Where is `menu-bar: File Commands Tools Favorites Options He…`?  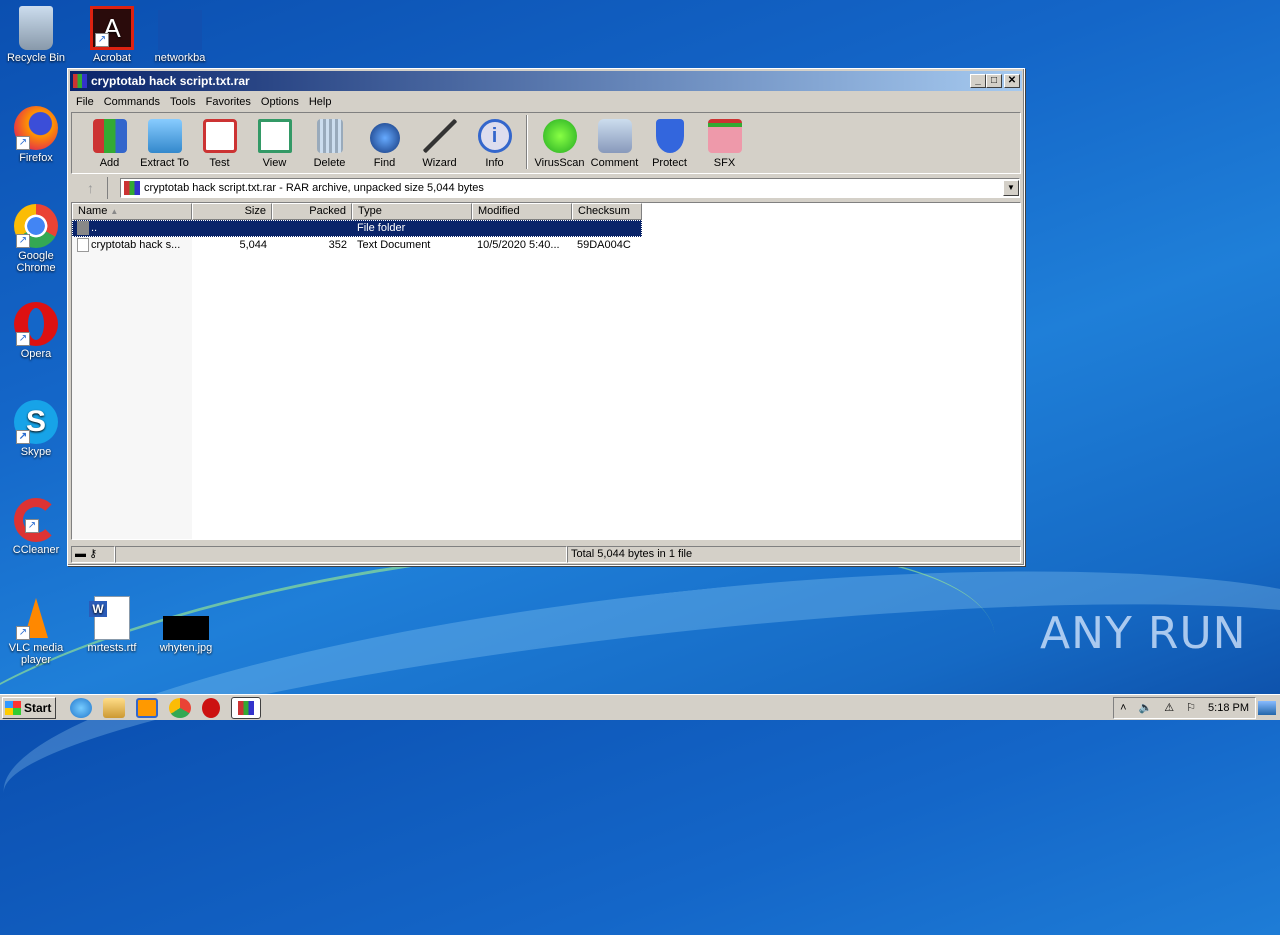
menu-bar: File Commands Tools Favorites Options He… is located at coordinates (546, 102).